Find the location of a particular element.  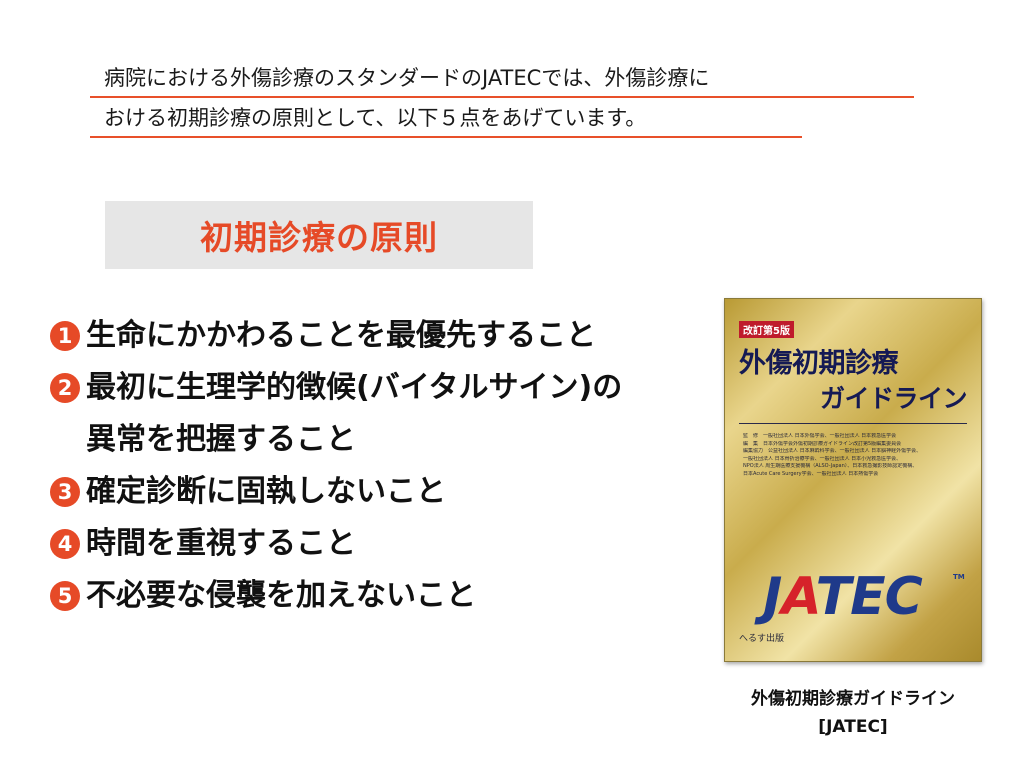

intro-line-1: 病院における外傷診療のスタンダードのJATECでは、外傷診療に is located at coordinates (502, 78).